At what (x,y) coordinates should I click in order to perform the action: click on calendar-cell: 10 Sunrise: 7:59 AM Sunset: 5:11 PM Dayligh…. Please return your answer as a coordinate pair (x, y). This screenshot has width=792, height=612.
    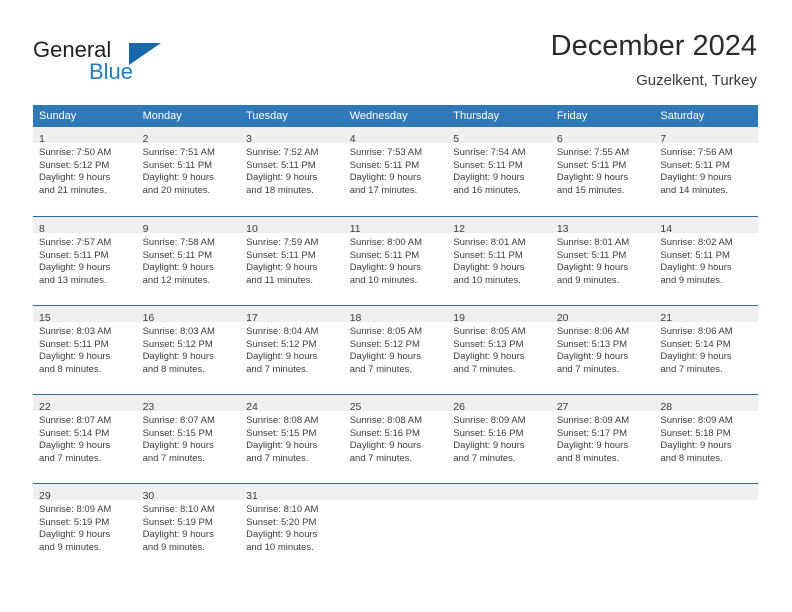
    Looking at the image, I should click on (292, 260).